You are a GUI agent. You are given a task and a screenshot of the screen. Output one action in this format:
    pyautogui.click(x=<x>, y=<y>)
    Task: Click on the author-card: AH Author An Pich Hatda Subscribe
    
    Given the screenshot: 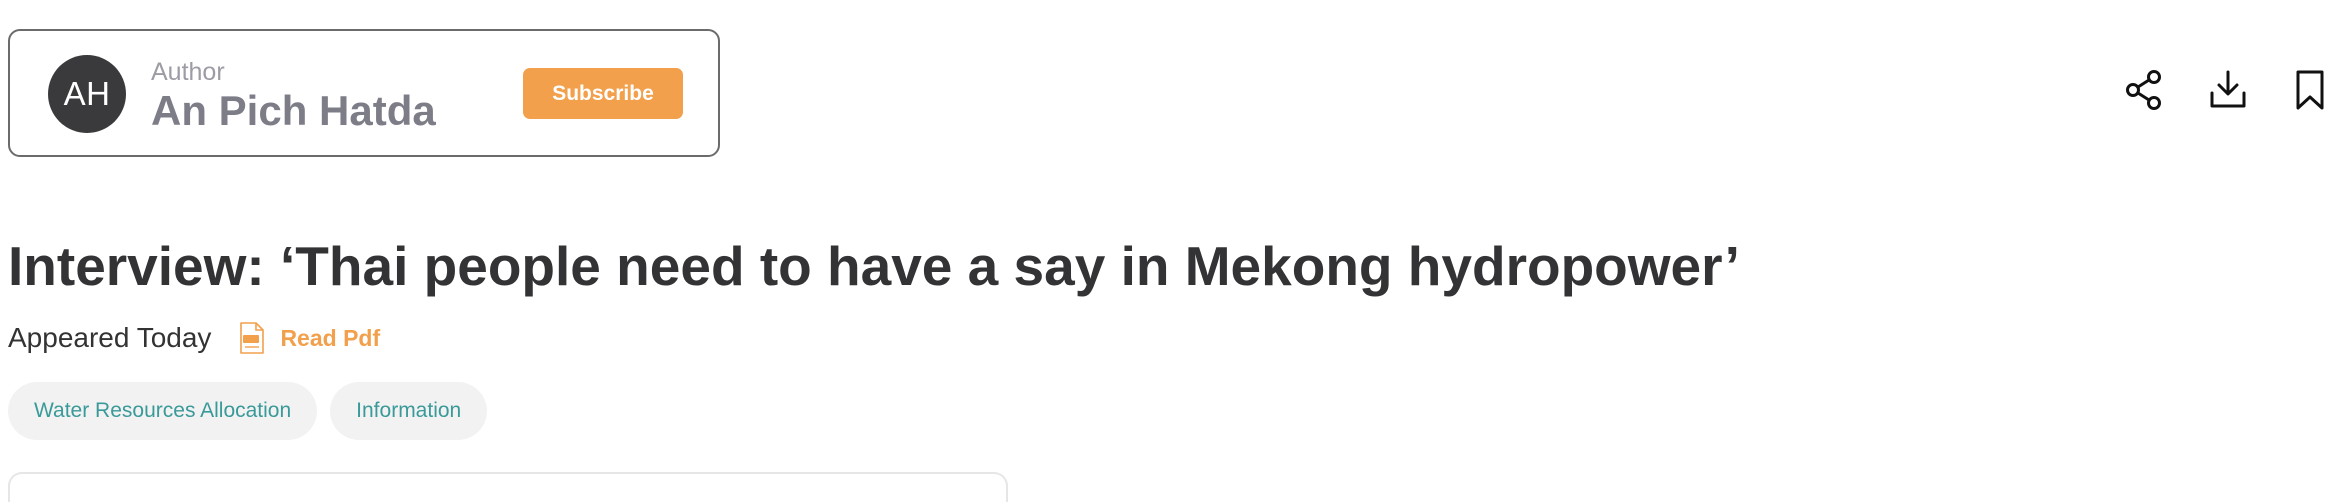 What is the action you would take?
    pyautogui.click(x=364, y=93)
    